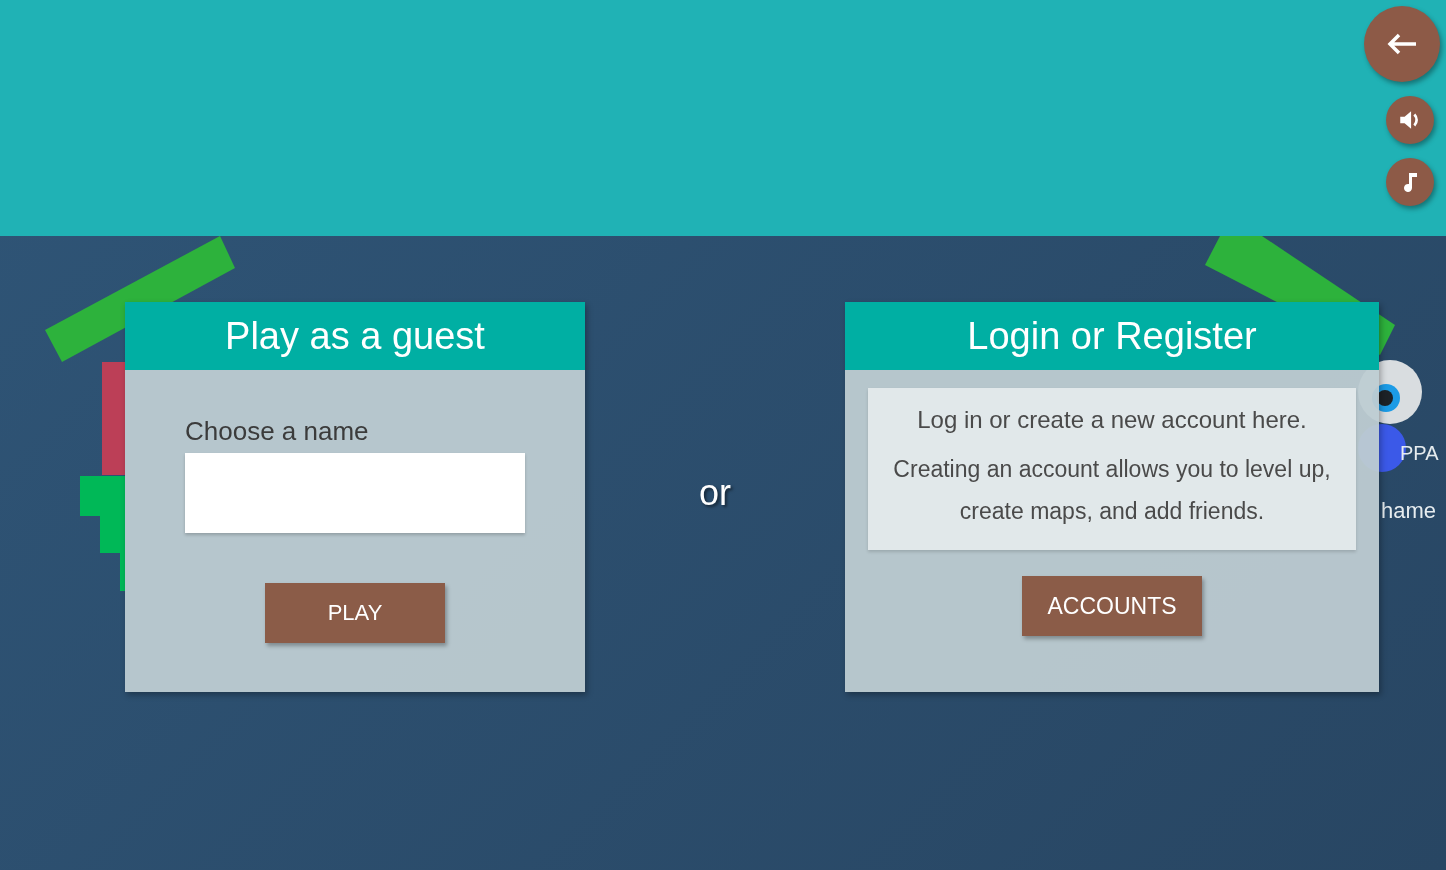 The height and width of the screenshot is (870, 1446). Describe the element at coordinates (355, 493) in the screenshot. I see `name-input-field` at that location.